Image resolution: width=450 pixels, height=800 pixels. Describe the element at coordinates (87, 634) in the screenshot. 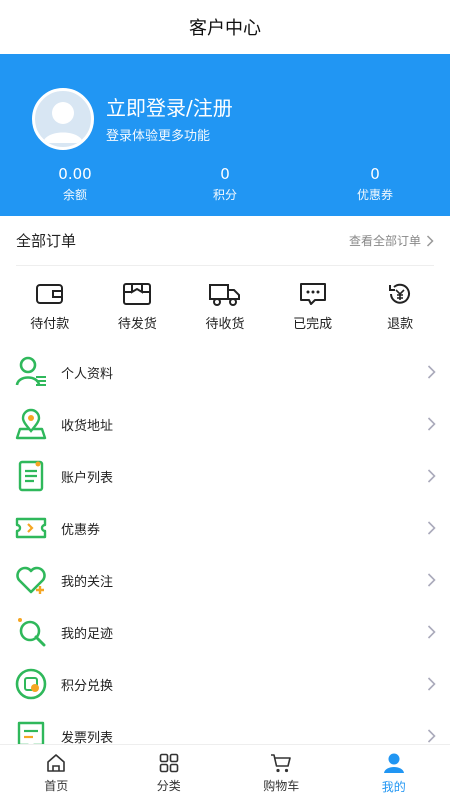

I see `menu-item-label: 我的足迹` at that location.